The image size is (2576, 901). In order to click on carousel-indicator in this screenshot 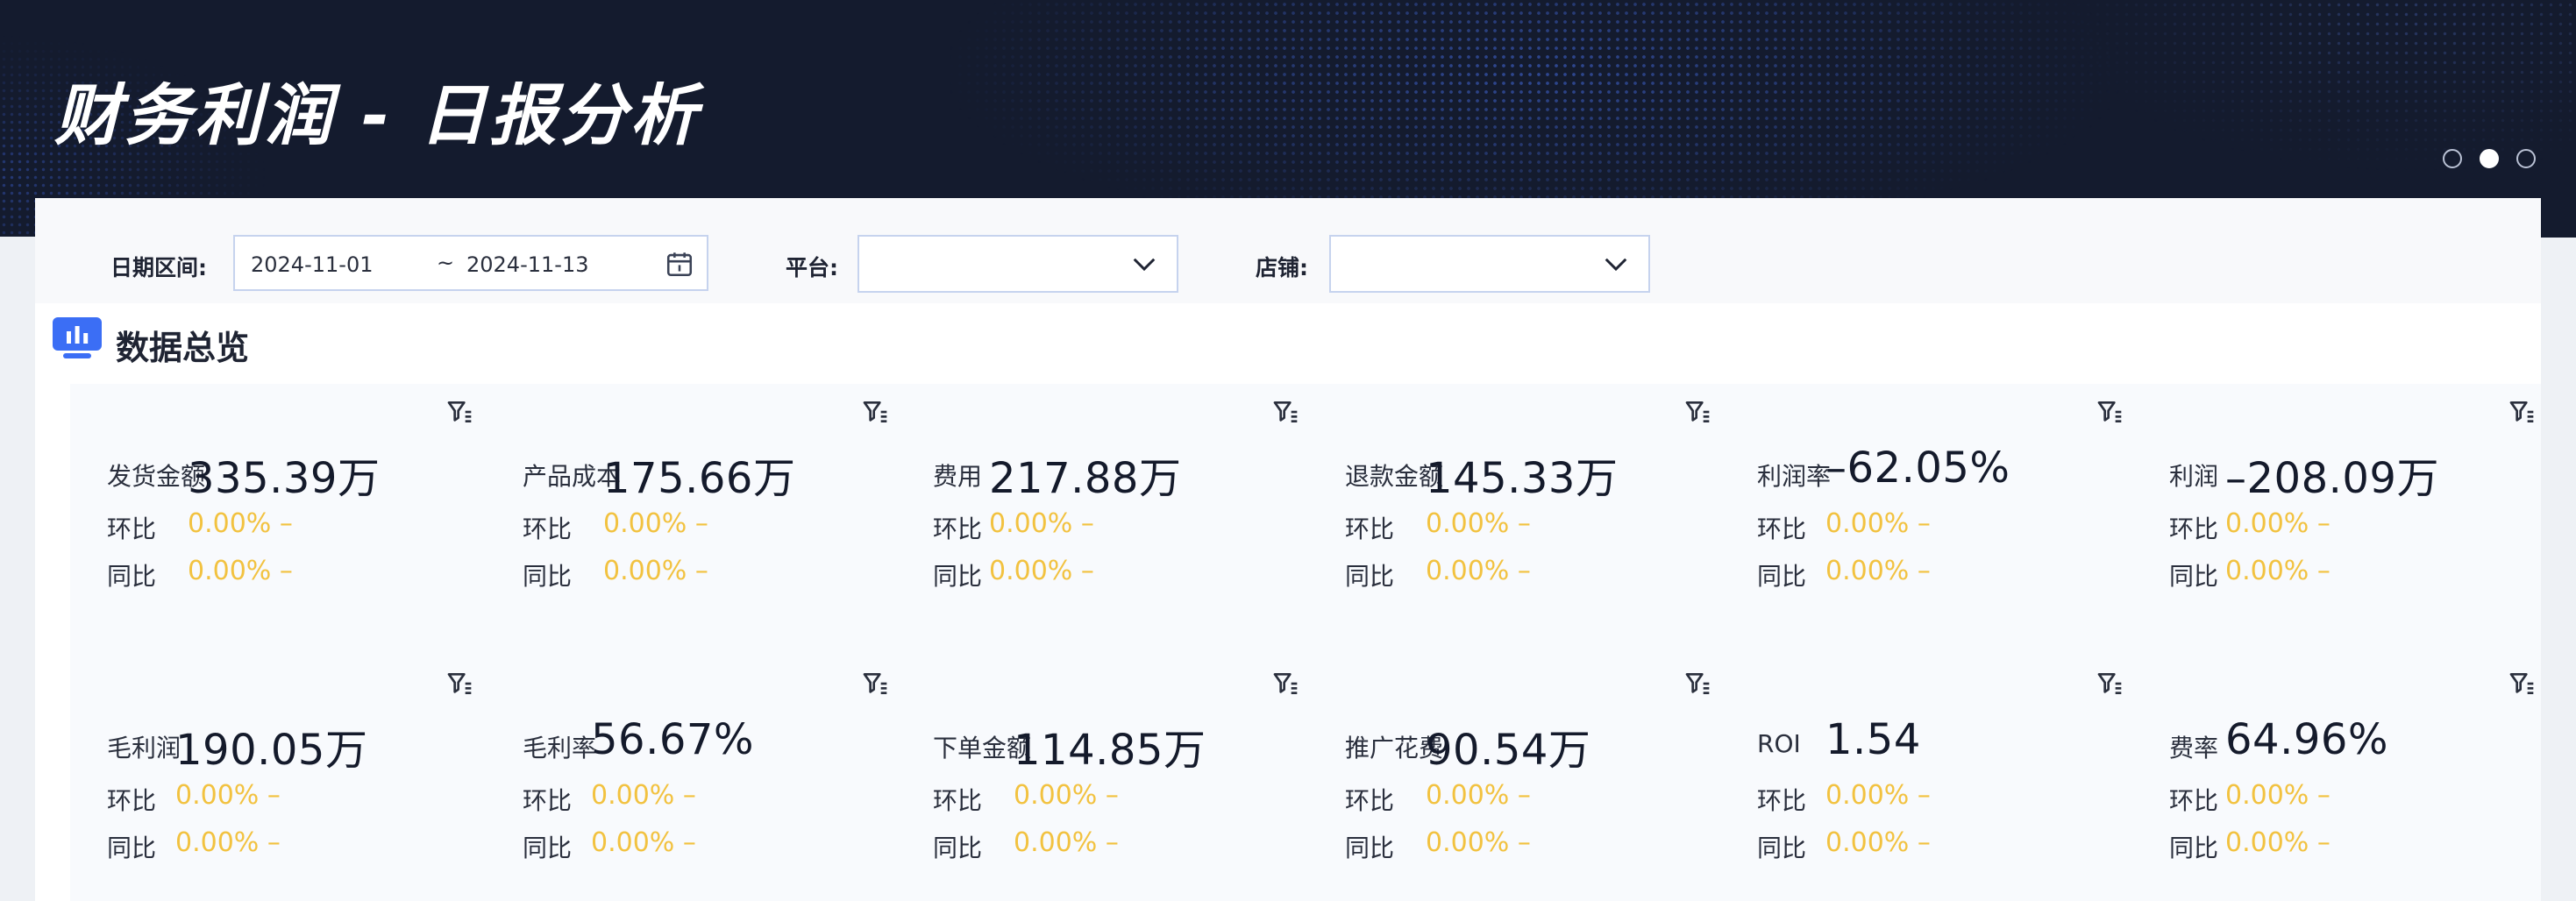, I will do `click(2489, 158)`.